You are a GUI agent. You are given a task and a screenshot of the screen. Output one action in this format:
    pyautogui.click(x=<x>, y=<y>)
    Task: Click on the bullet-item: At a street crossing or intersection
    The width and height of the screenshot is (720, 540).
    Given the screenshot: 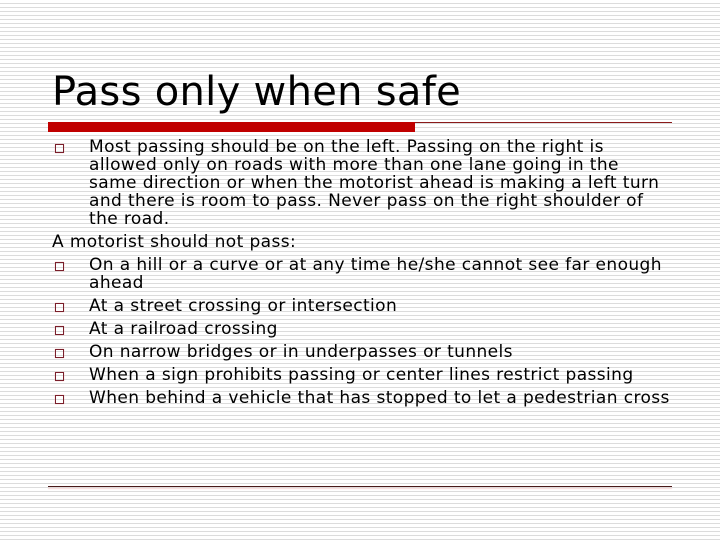 What is the action you would take?
    pyautogui.click(x=362, y=306)
    